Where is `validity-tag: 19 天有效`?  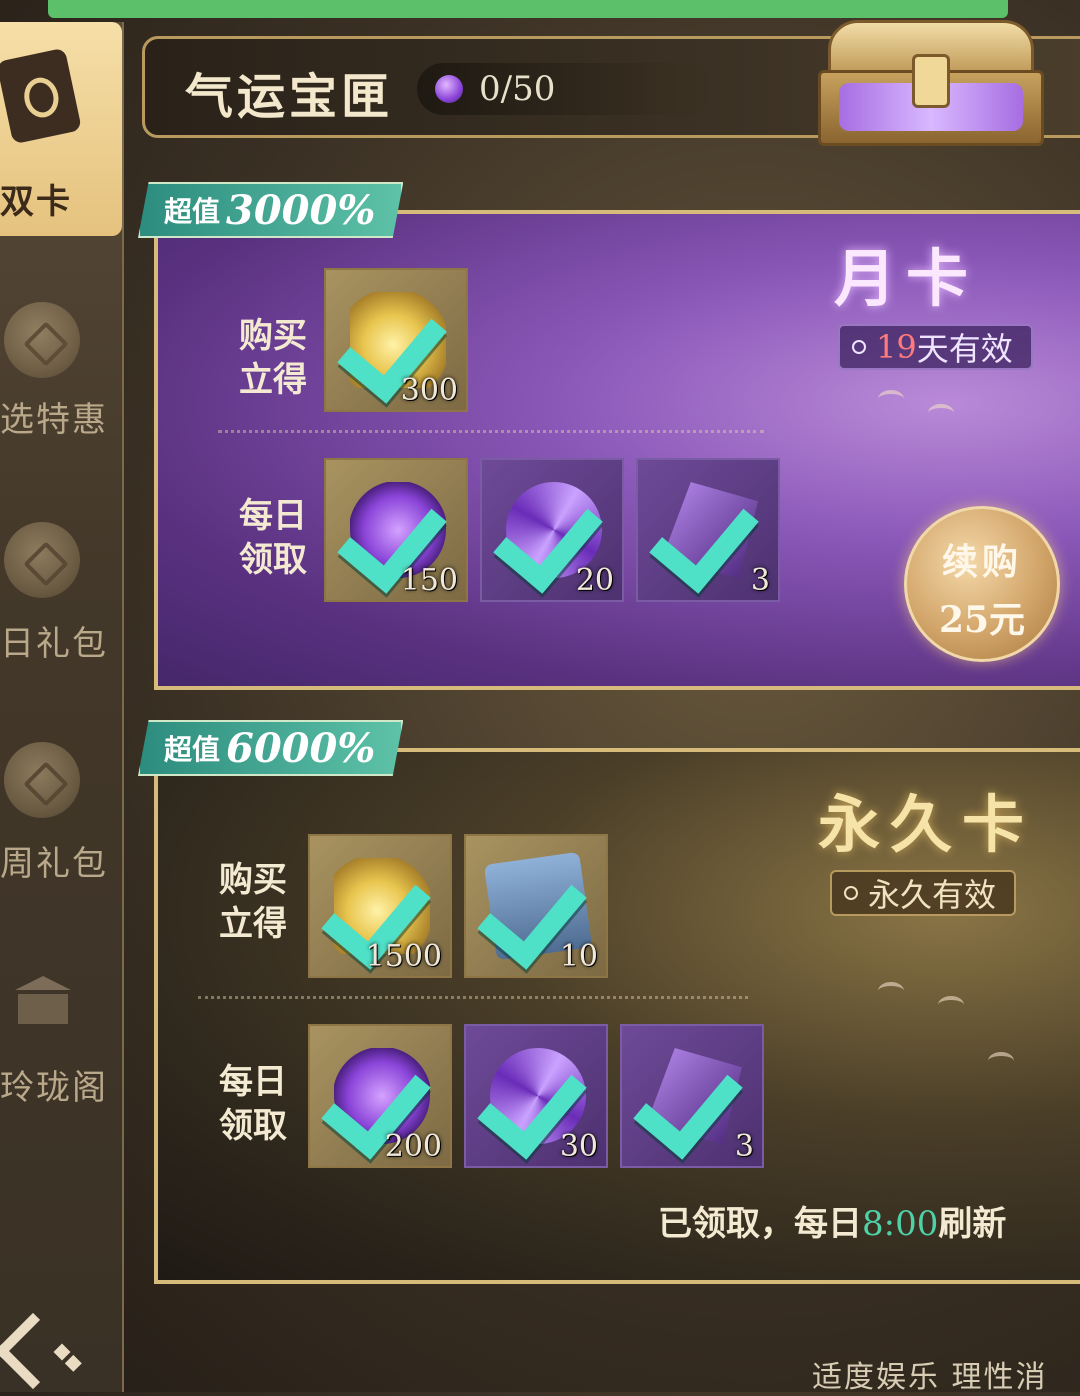
validity-tag: 19 天有效 is located at coordinates (935, 347).